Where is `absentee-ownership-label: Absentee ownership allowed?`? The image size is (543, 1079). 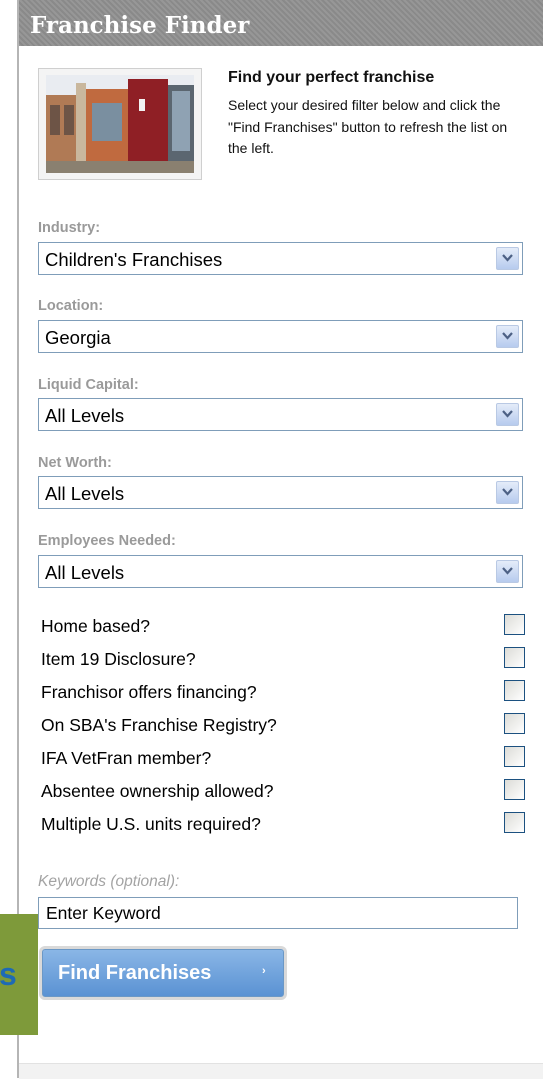 absentee-ownership-label: Absentee ownership allowed? is located at coordinates (157, 791).